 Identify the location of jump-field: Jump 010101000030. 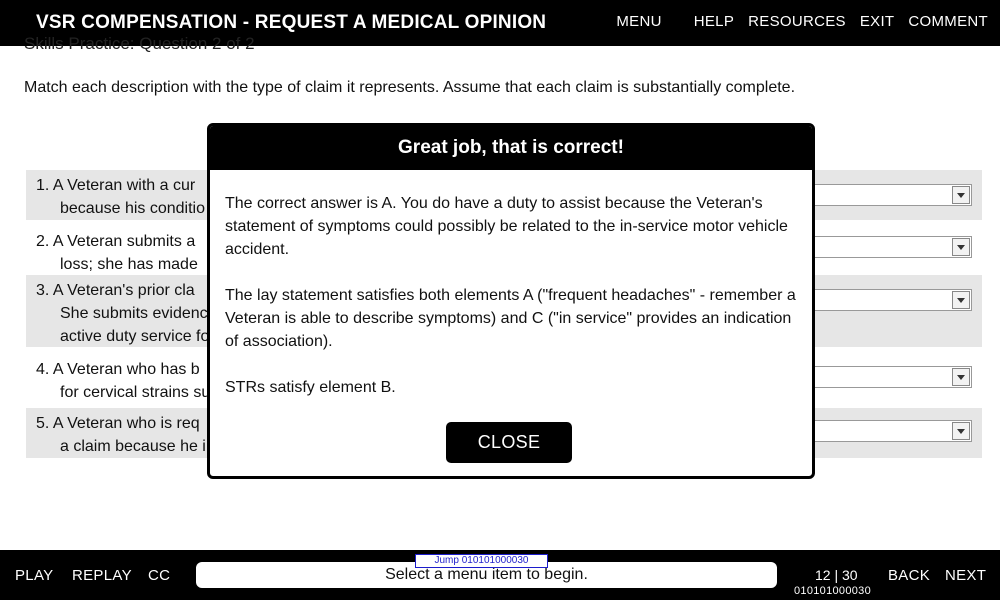
(481, 561).